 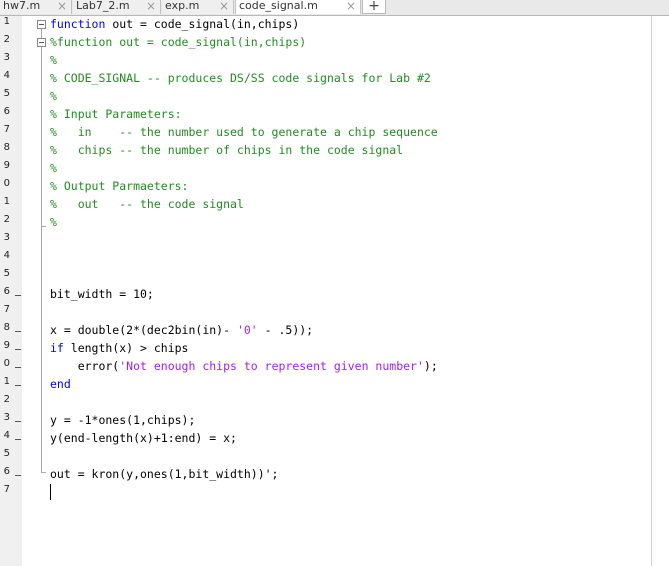 I want to click on tab-exp: exp.m ×, so click(x=198, y=7).